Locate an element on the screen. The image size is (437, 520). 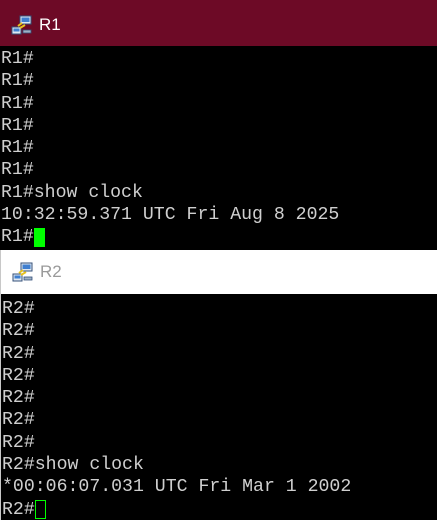
terminal-prompt-line: R2# is located at coordinates (219, 509).